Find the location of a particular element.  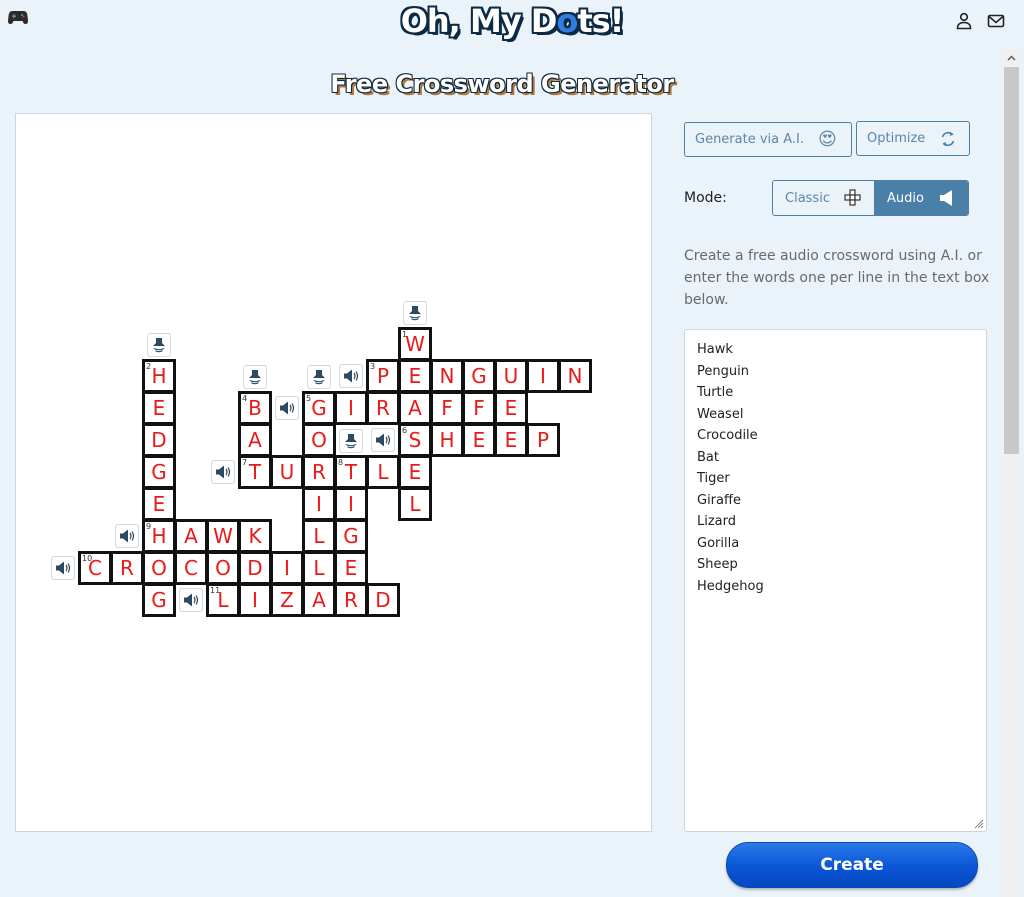

mode-classic-option: Classic is located at coordinates (823, 198).